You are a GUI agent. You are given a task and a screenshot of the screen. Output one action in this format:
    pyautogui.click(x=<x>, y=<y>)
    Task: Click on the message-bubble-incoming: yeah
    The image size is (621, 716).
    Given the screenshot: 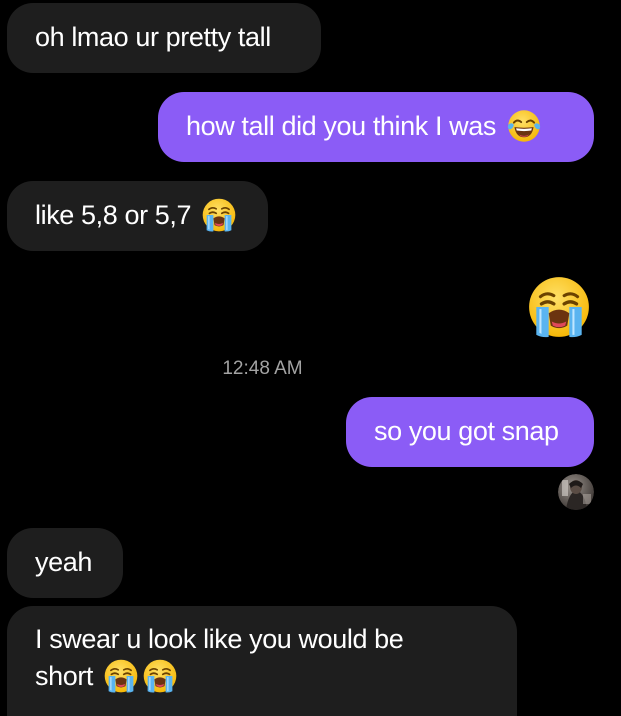 What is the action you would take?
    pyautogui.click(x=65, y=563)
    